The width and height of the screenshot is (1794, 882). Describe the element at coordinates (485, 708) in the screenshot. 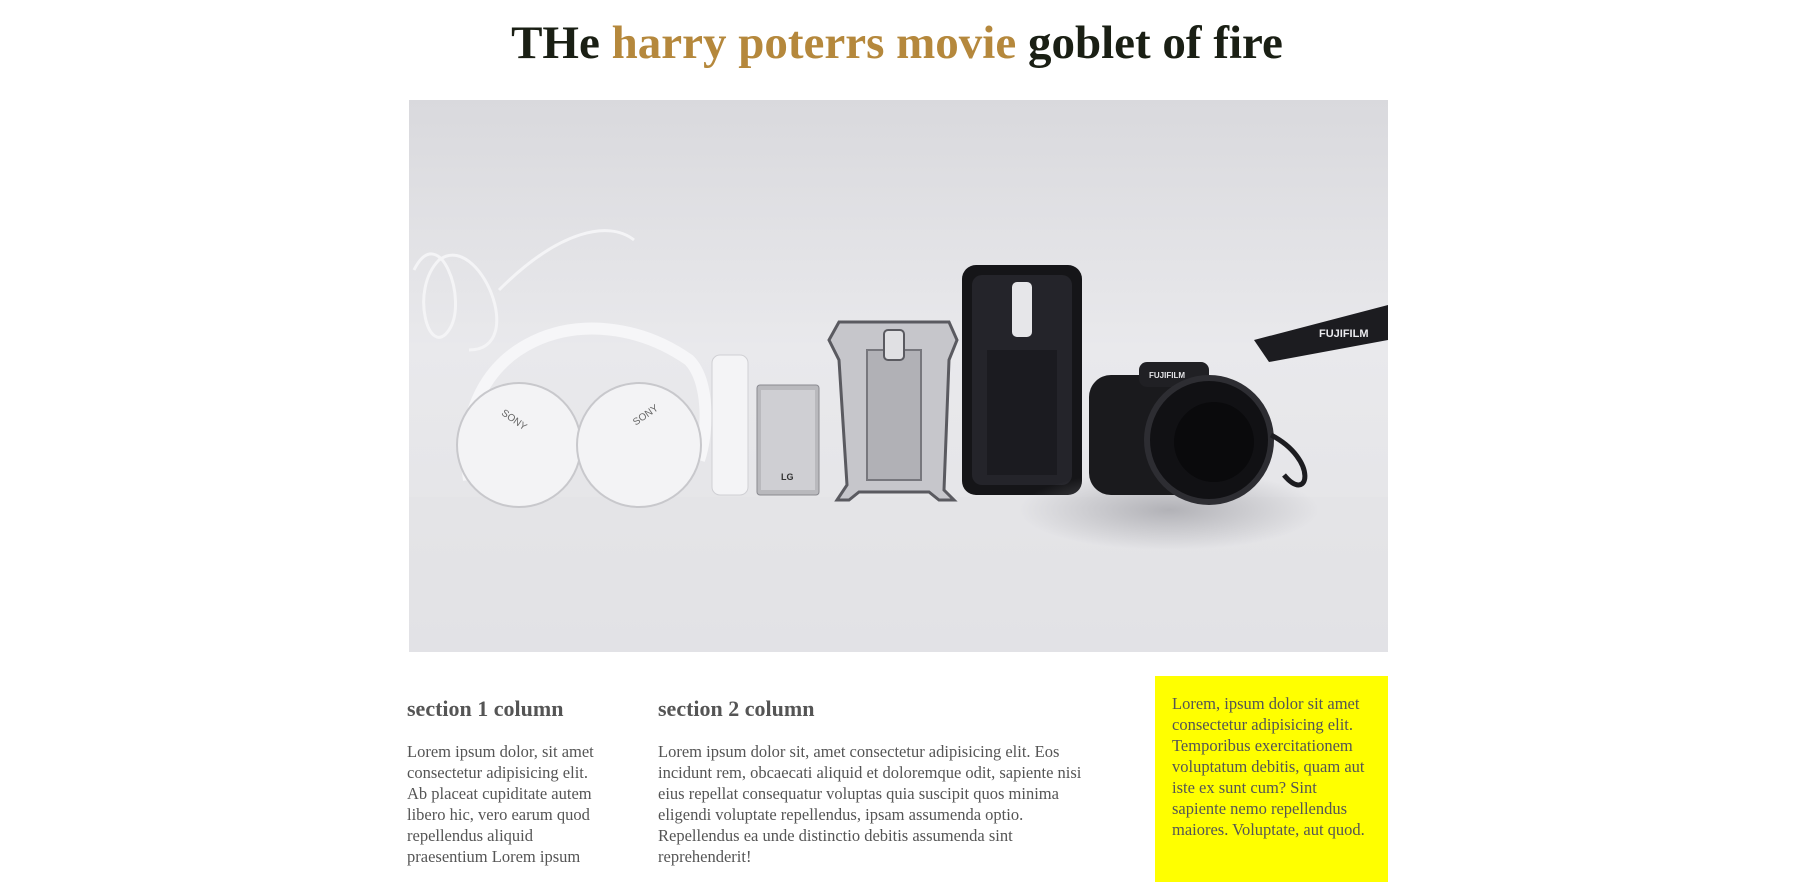

I see `section-1-heading: section 1 column` at that location.